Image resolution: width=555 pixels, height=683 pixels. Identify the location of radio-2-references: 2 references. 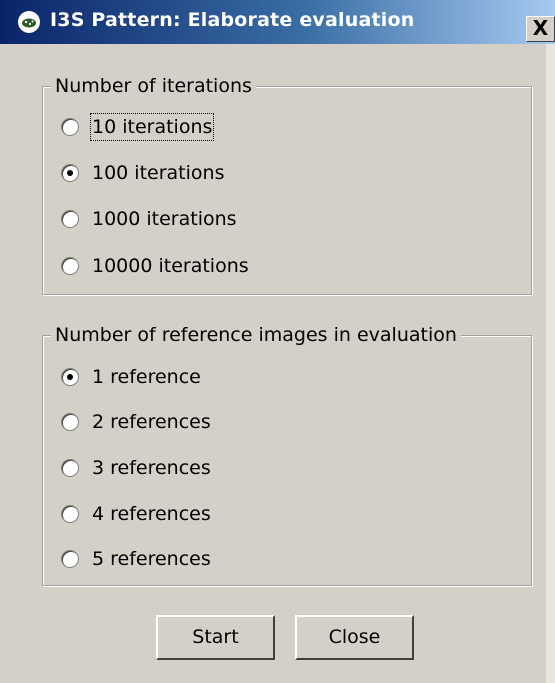
(136, 422).